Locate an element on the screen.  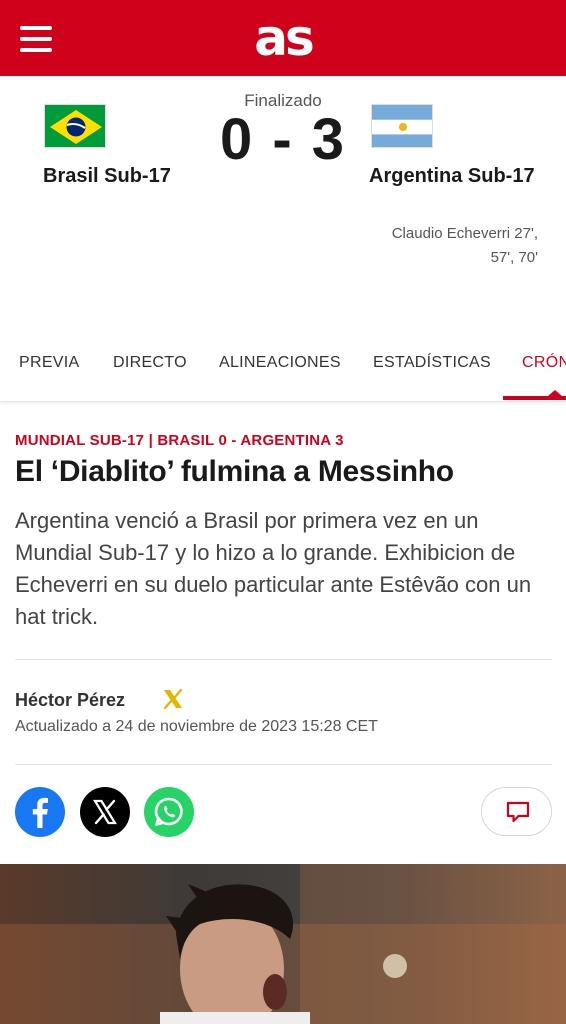
author-x-icon is located at coordinates (173, 699).